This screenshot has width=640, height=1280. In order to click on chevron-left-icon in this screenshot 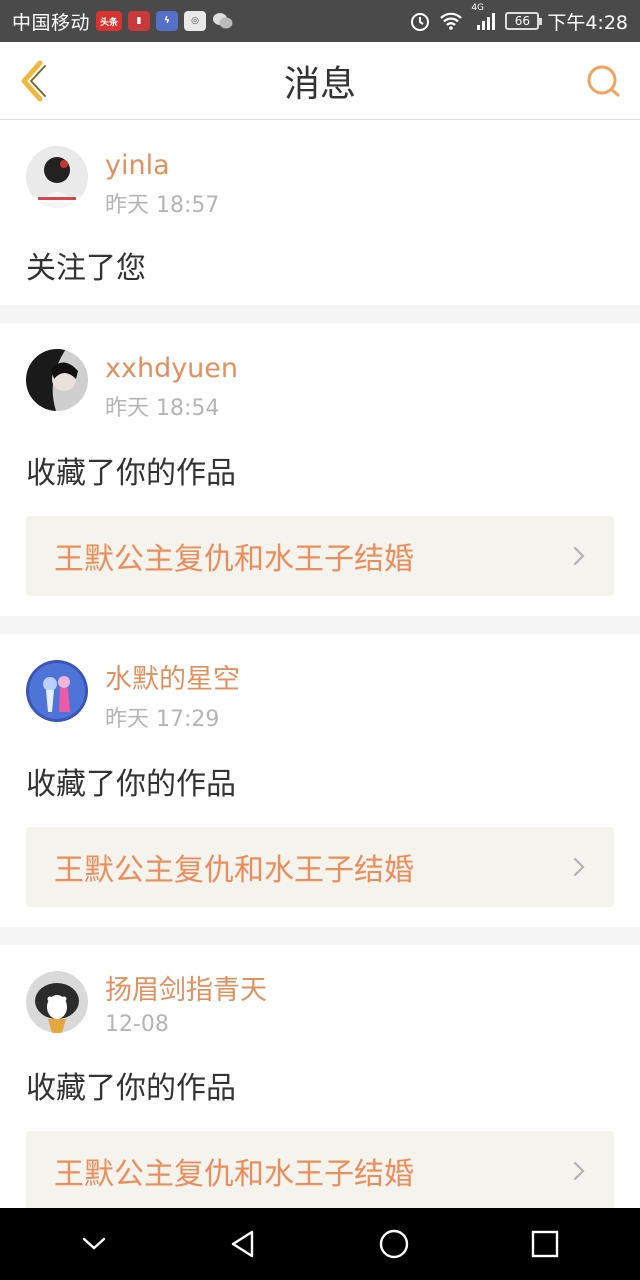, I will do `click(33, 81)`.